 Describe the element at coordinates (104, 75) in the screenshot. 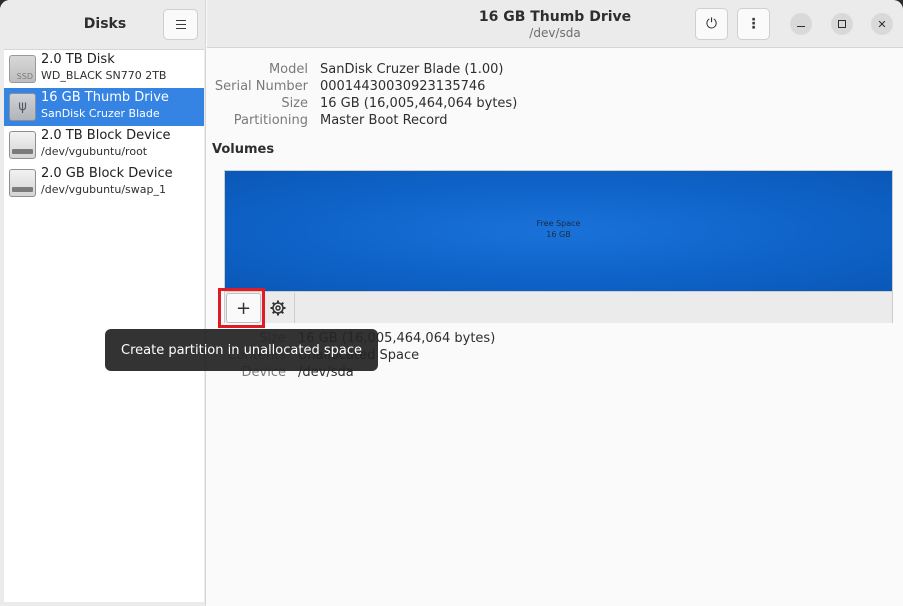

I see `disk-model: WD_BLACK SN770 2TB` at that location.